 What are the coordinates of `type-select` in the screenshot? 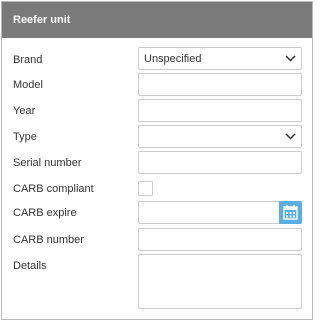 It's located at (220, 136).